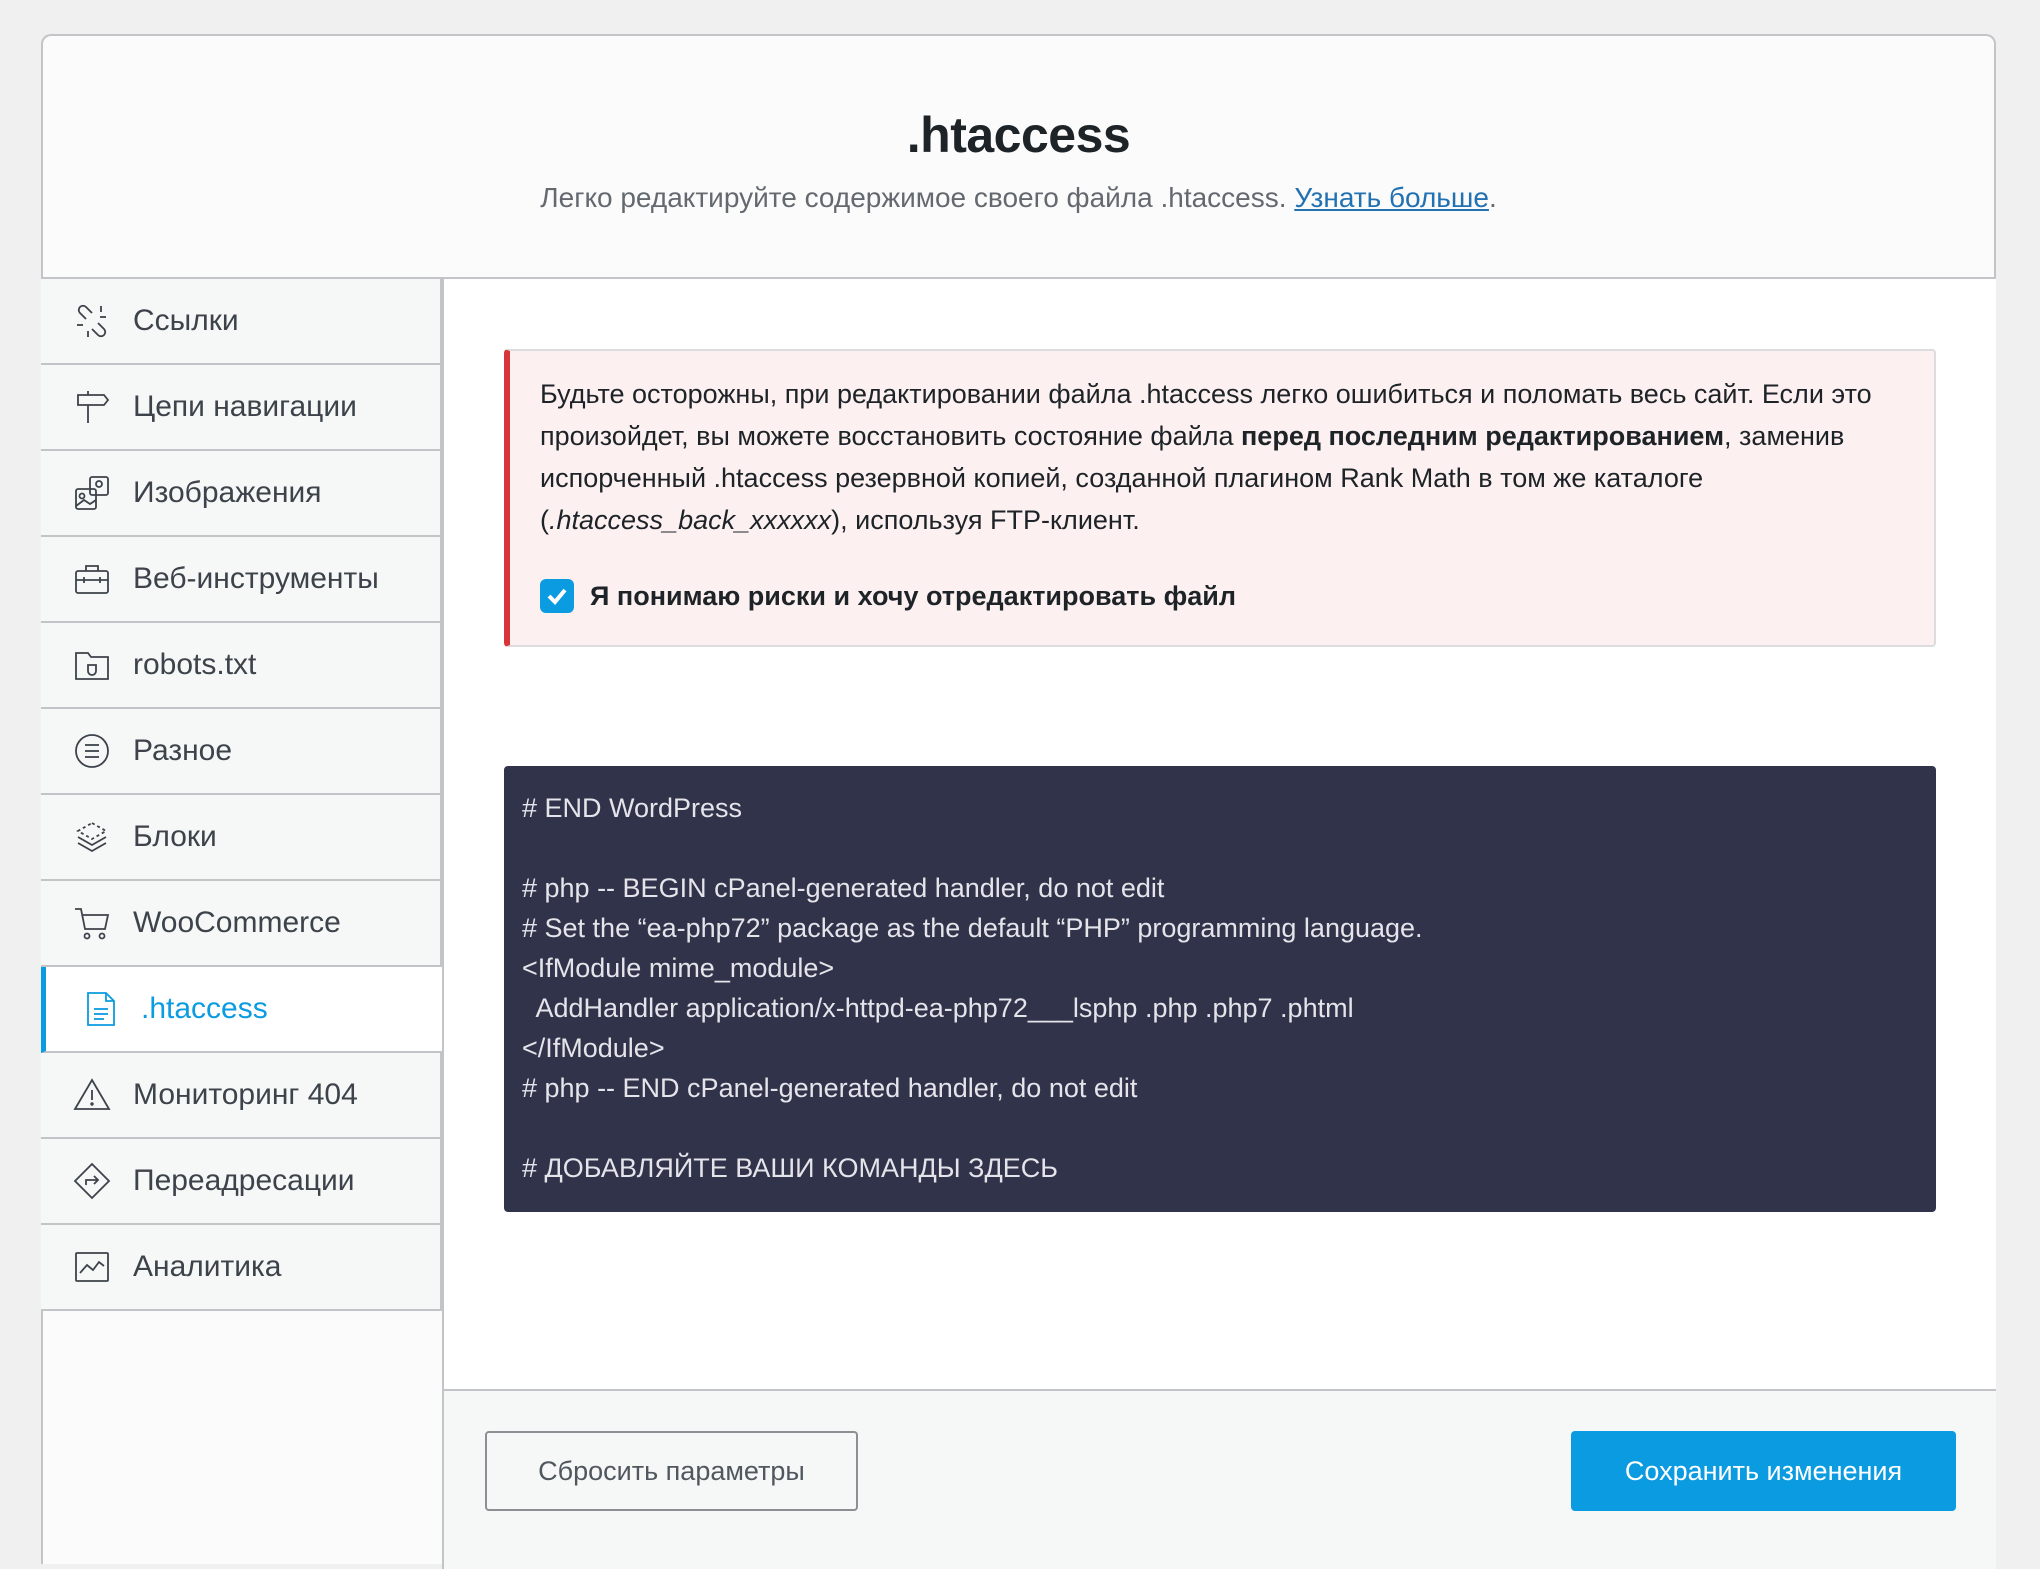  What do you see at coordinates (92, 1181) in the screenshot?
I see `redirect-icon` at bounding box center [92, 1181].